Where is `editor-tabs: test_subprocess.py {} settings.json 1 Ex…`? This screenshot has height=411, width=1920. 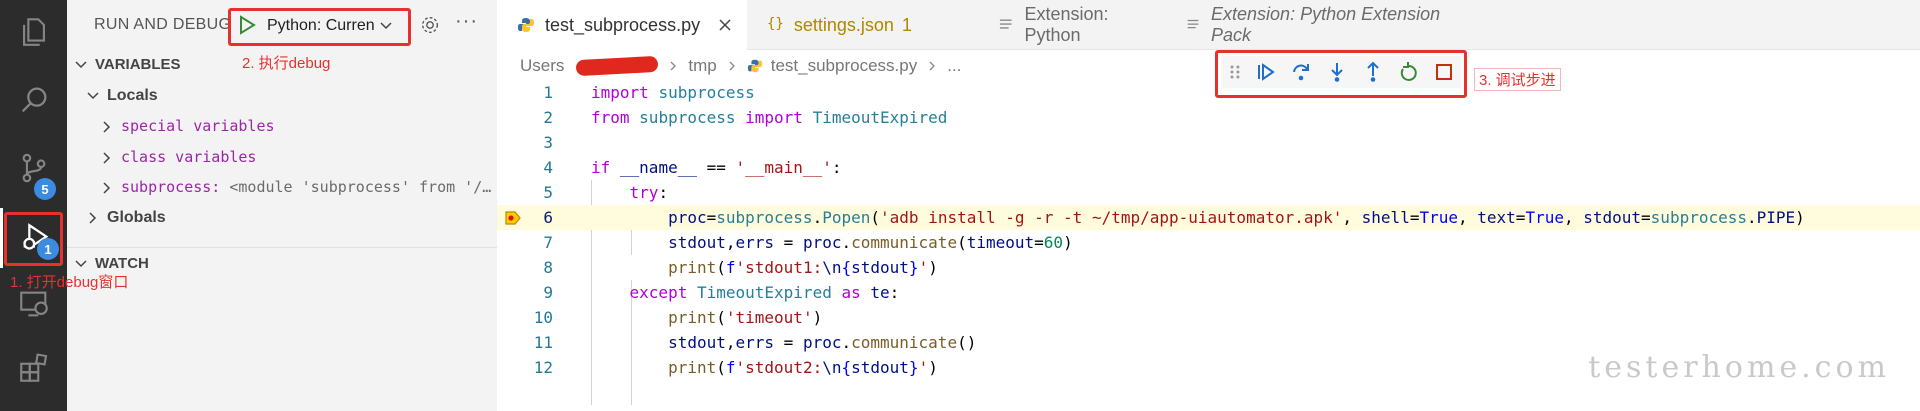
editor-tabs: test_subprocess.py {} settings.json 1 Ex… is located at coordinates (1208, 25).